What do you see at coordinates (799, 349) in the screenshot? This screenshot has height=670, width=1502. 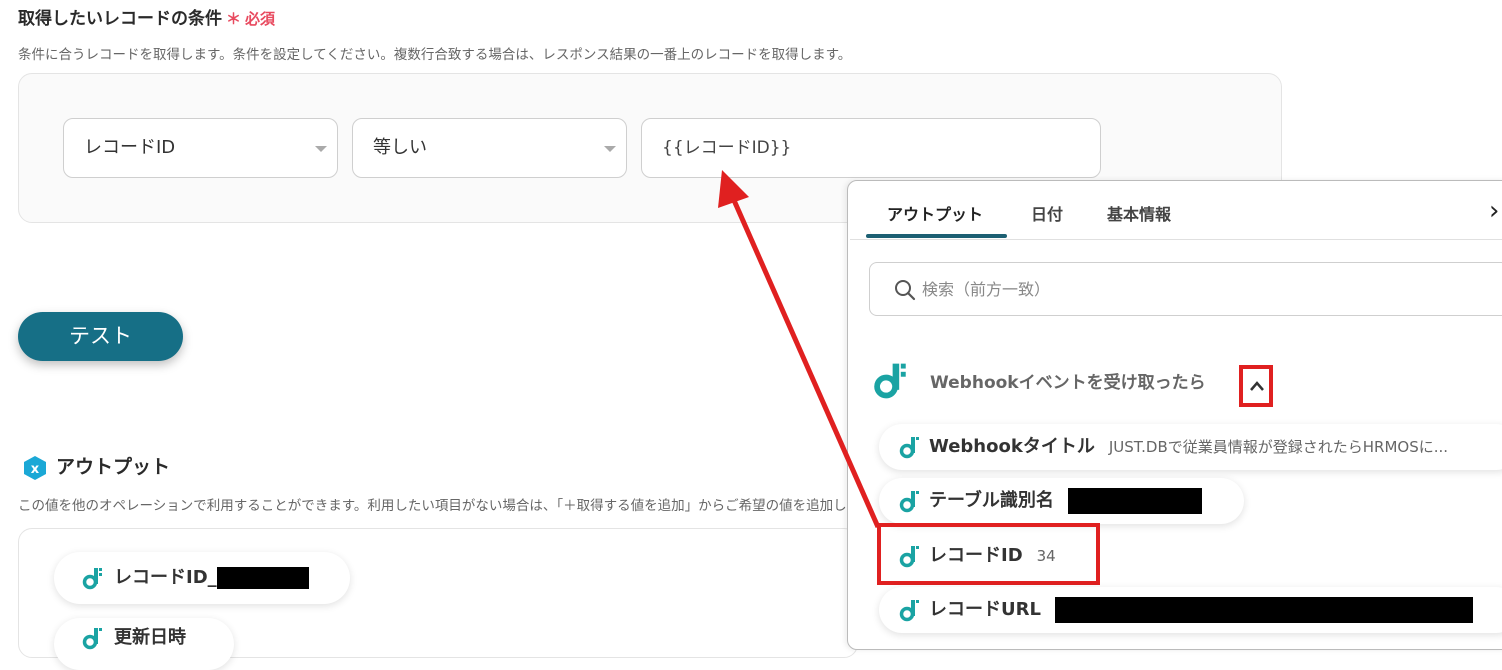 I see `annotation-arrow` at bounding box center [799, 349].